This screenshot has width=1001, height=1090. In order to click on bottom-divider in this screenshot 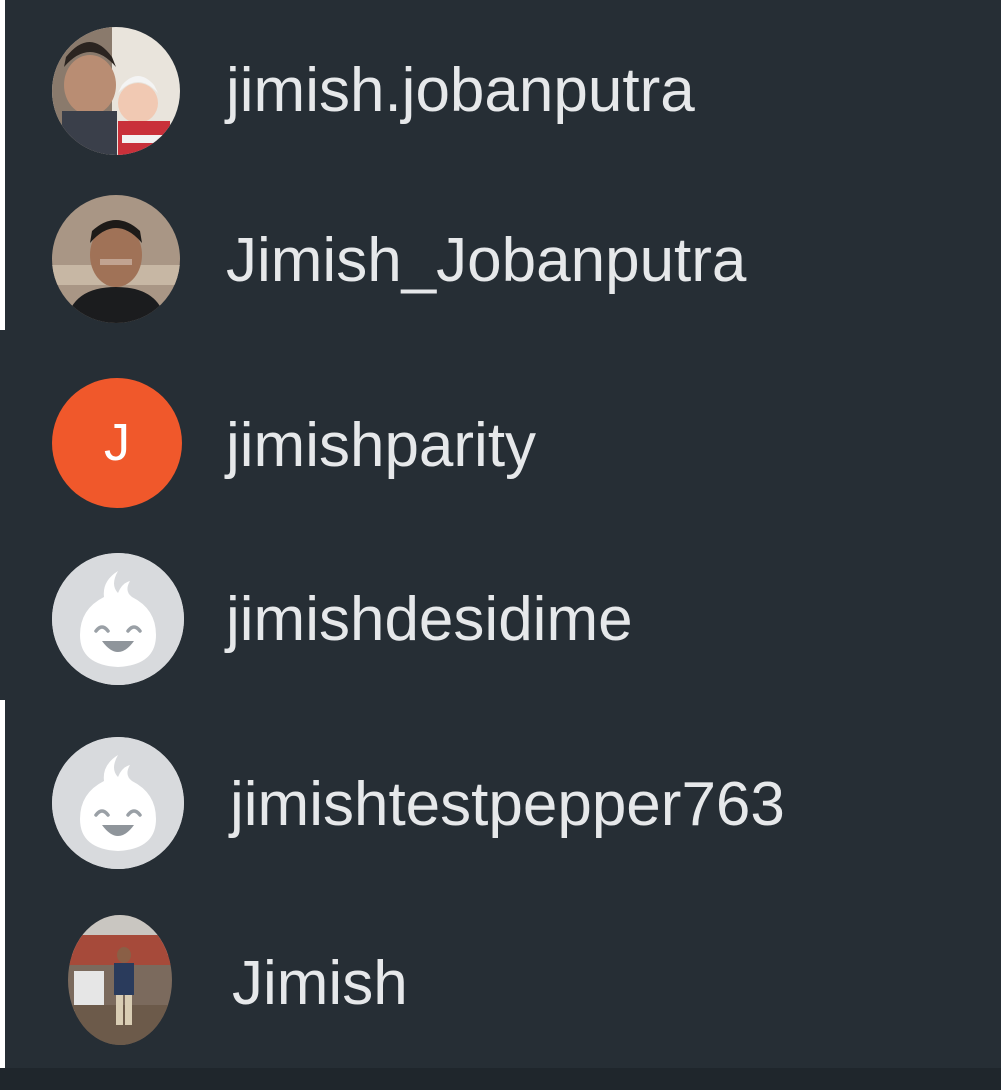, I will do `click(500, 1079)`.